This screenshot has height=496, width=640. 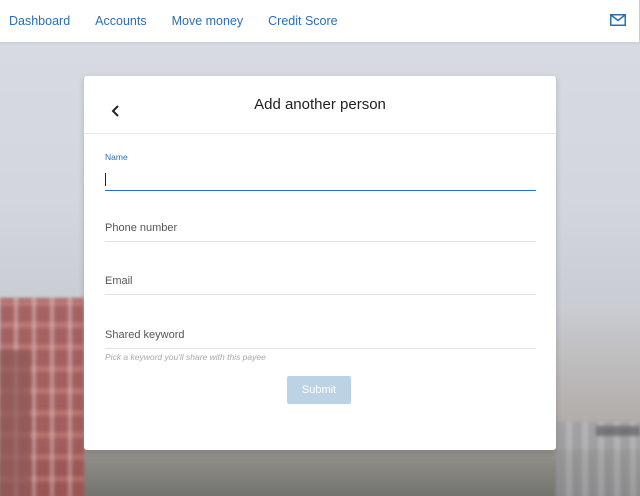 What do you see at coordinates (320, 294) in the screenshot?
I see `email-underline` at bounding box center [320, 294].